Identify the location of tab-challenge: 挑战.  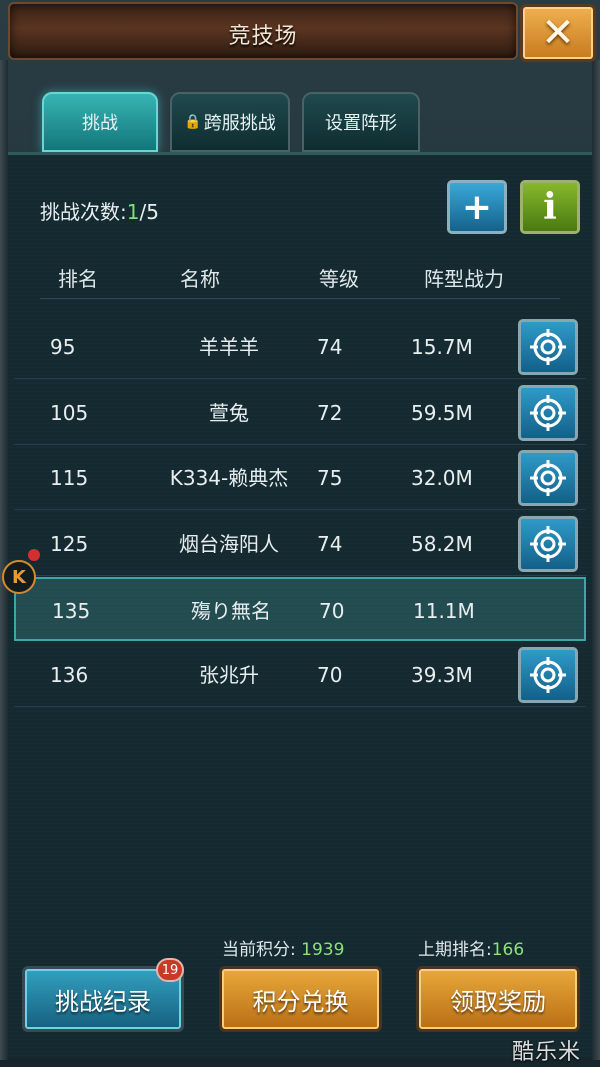
(100, 122).